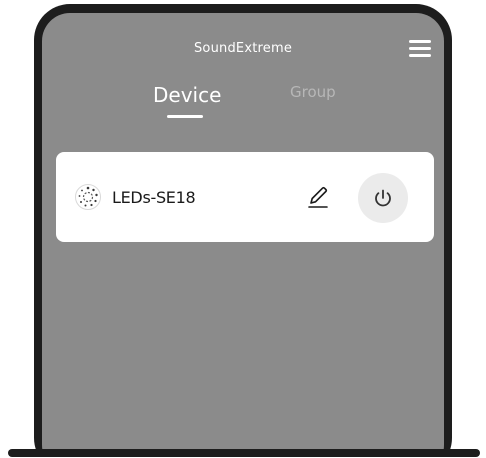 The height and width of the screenshot is (458, 486). What do you see at coordinates (243, 48) in the screenshot?
I see `app-title: SoundExtreme` at bounding box center [243, 48].